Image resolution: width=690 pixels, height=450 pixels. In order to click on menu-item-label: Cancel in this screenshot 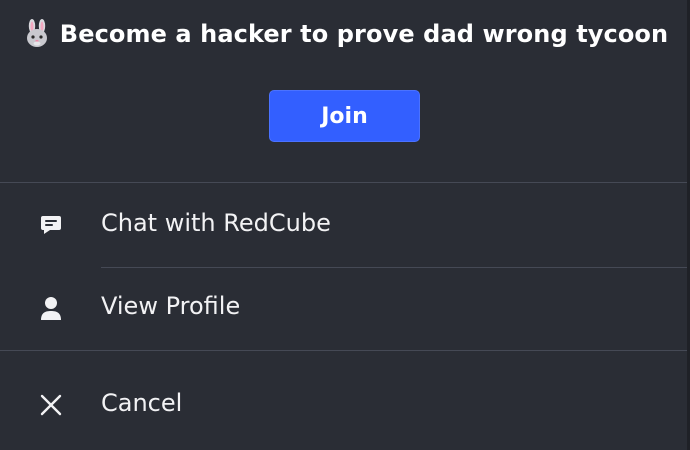, I will do `click(142, 403)`.